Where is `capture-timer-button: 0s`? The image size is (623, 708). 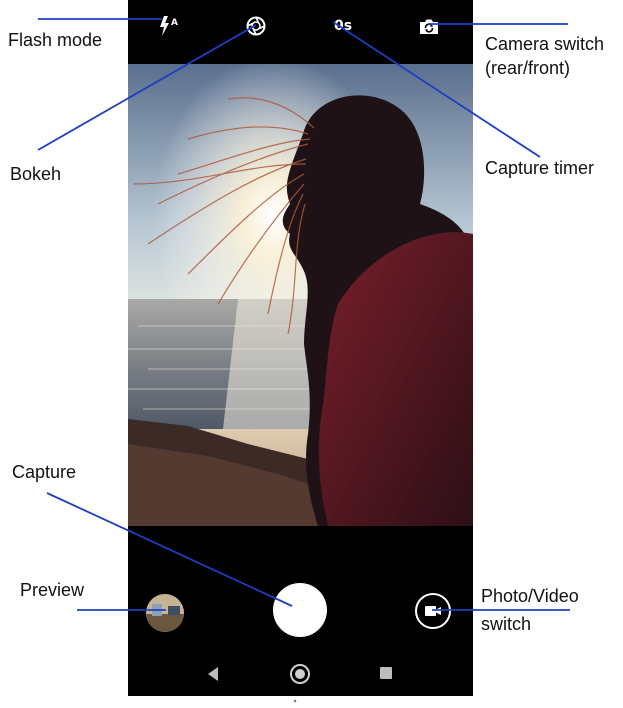
capture-timer-button: 0s is located at coordinates (343, 26).